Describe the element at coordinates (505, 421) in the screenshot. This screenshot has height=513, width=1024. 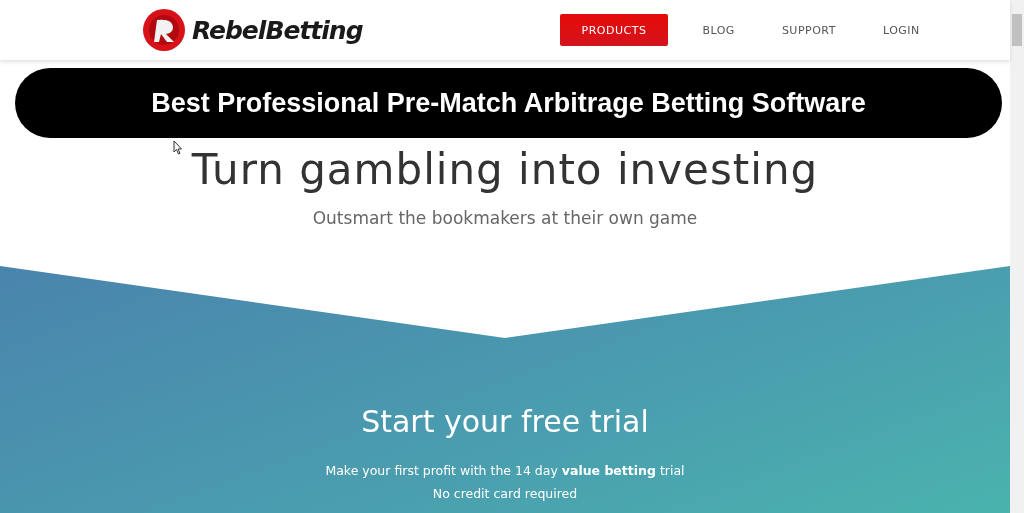
I see `trial-title: Start your free trial` at that location.